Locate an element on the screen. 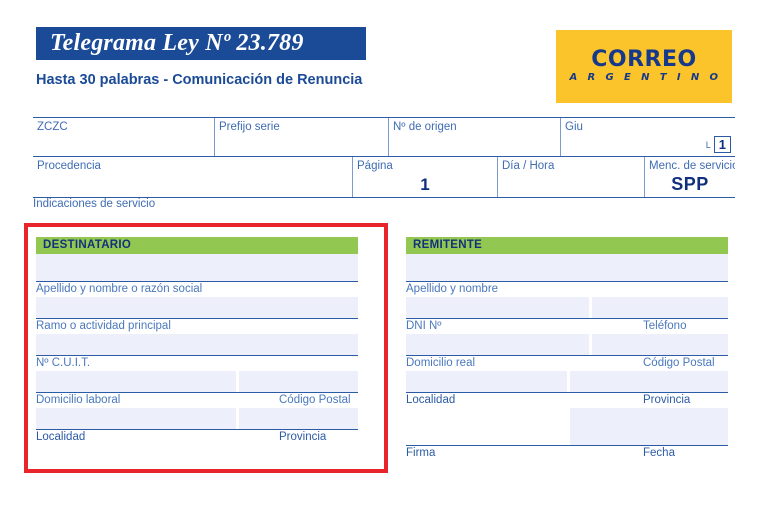 The width and height of the screenshot is (768, 508). field-menc-servicio: Menc. de servicio SPP is located at coordinates (690, 177).